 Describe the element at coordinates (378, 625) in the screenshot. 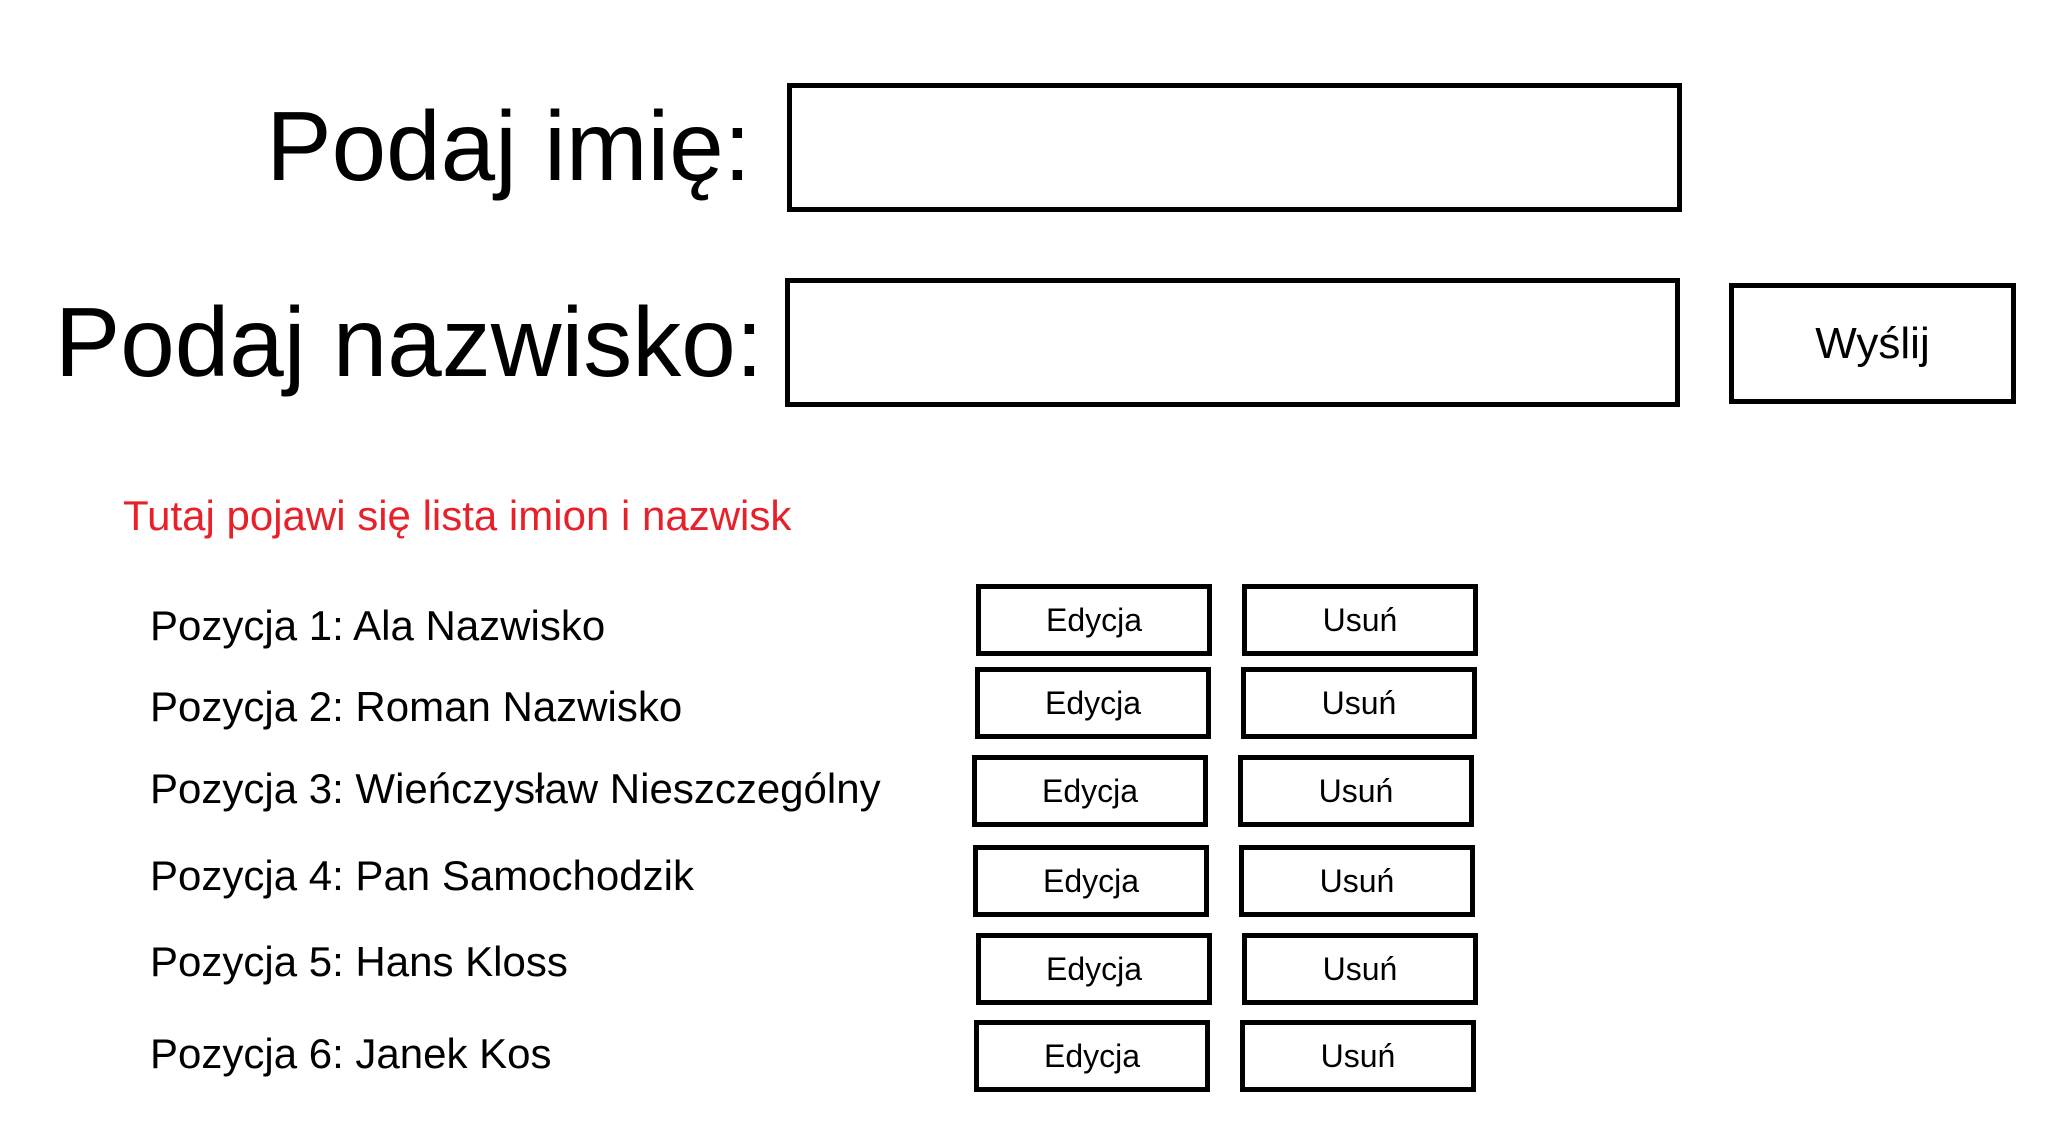

I see `list-item-label: Pozycja 1: Ala Nazwisko` at that location.